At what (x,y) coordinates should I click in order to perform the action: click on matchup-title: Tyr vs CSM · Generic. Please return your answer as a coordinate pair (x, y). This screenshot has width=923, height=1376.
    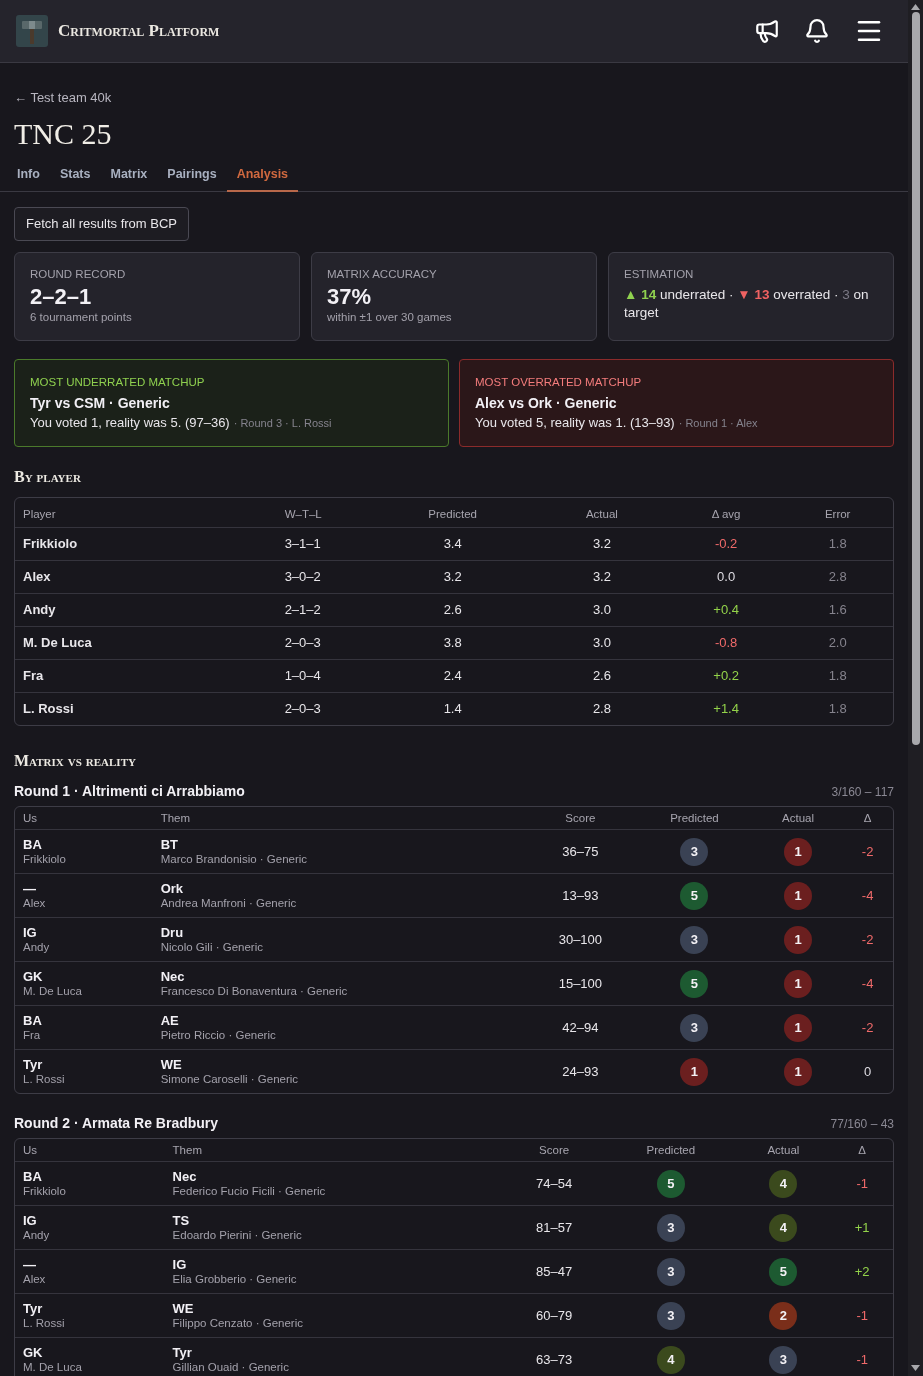
    Looking at the image, I should click on (100, 403).